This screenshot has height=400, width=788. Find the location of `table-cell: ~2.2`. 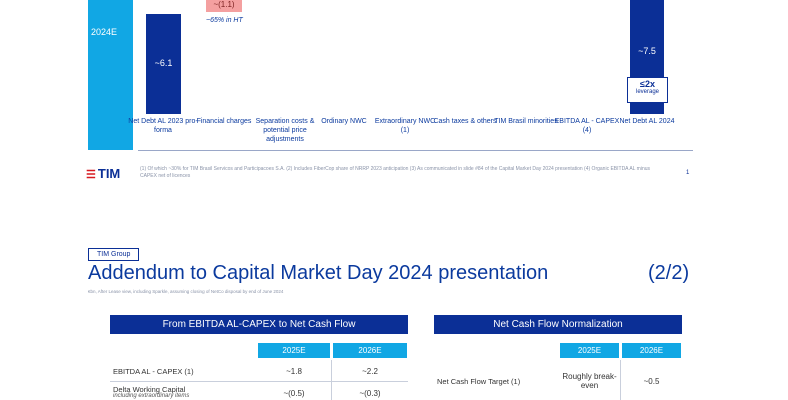

table-cell: ~2.2 is located at coordinates (370, 371).